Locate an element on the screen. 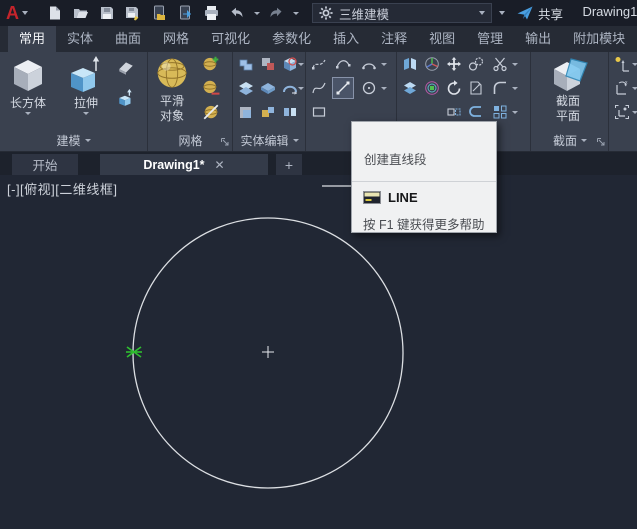 This screenshot has height=529, width=637. redo-dropdown-icon is located at coordinates (295, 13).